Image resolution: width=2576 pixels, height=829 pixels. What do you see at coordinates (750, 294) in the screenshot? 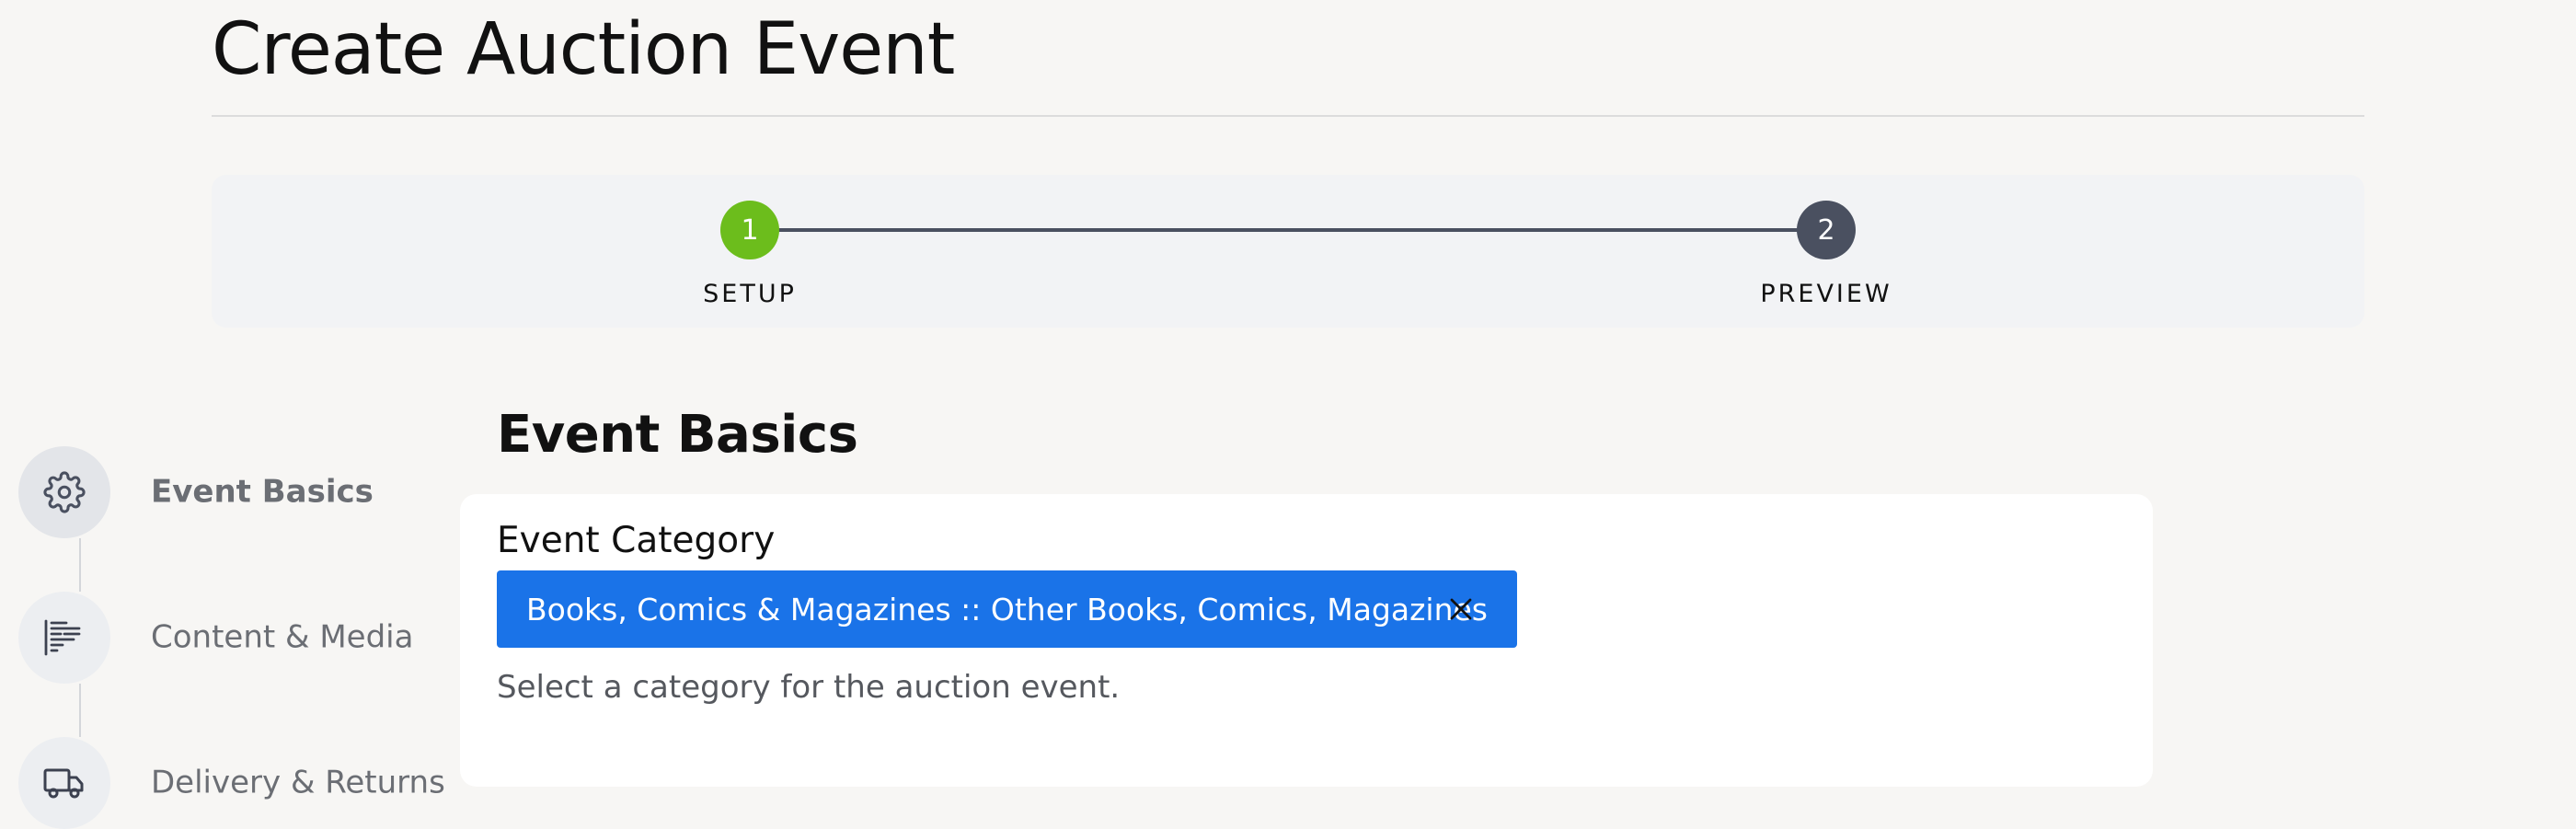
I see `step-1-label: SETUP` at bounding box center [750, 294].